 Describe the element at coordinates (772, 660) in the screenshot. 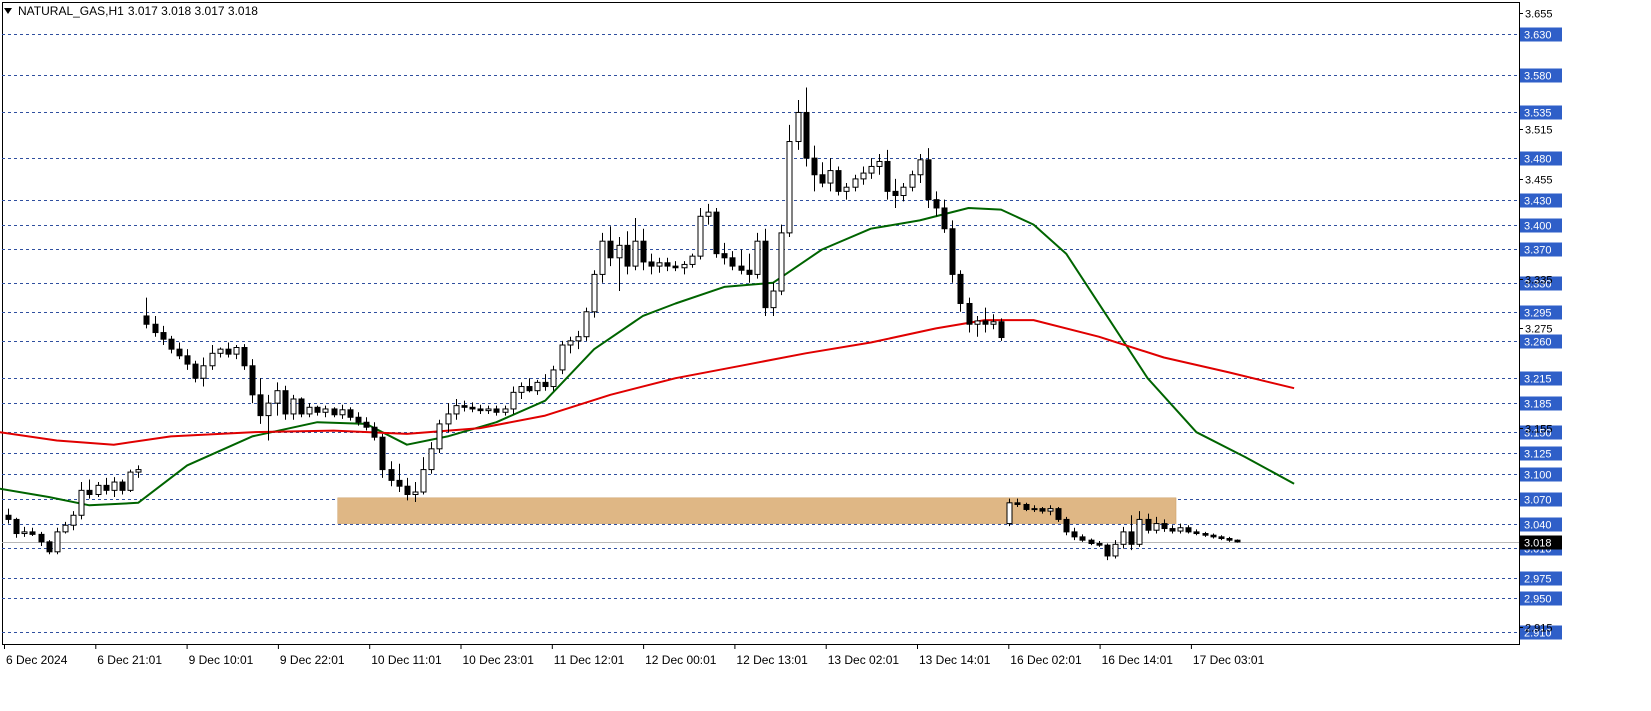

I see `x-tick-label: 12 Dec 13:01` at that location.